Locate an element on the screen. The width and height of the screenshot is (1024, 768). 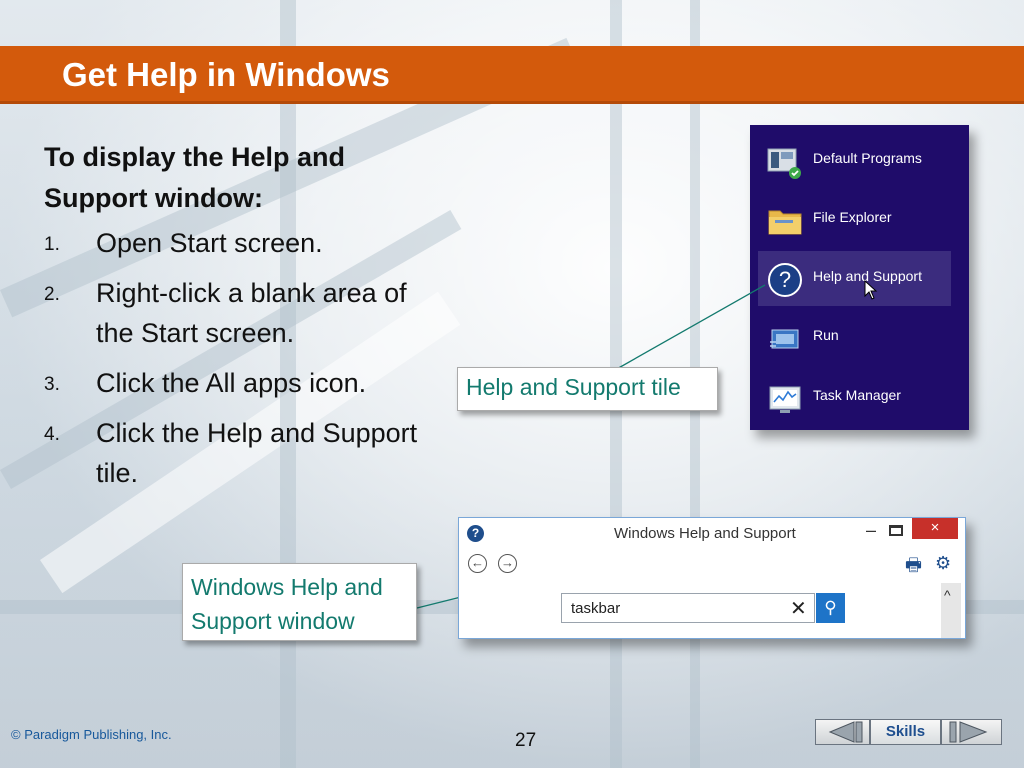
page-number: 27 is located at coordinates (526, 740).